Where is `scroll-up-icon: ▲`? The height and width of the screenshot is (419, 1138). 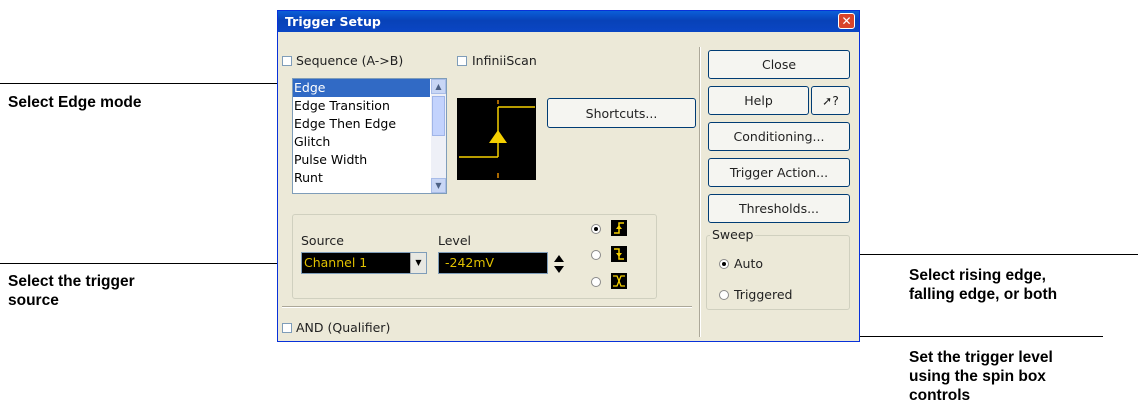 scroll-up-icon: ▲ is located at coordinates (438, 86).